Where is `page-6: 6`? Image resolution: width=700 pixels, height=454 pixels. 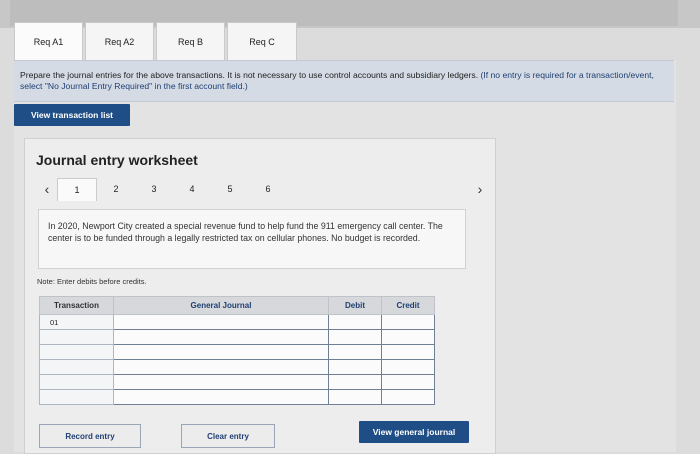 page-6: 6 is located at coordinates (268, 189).